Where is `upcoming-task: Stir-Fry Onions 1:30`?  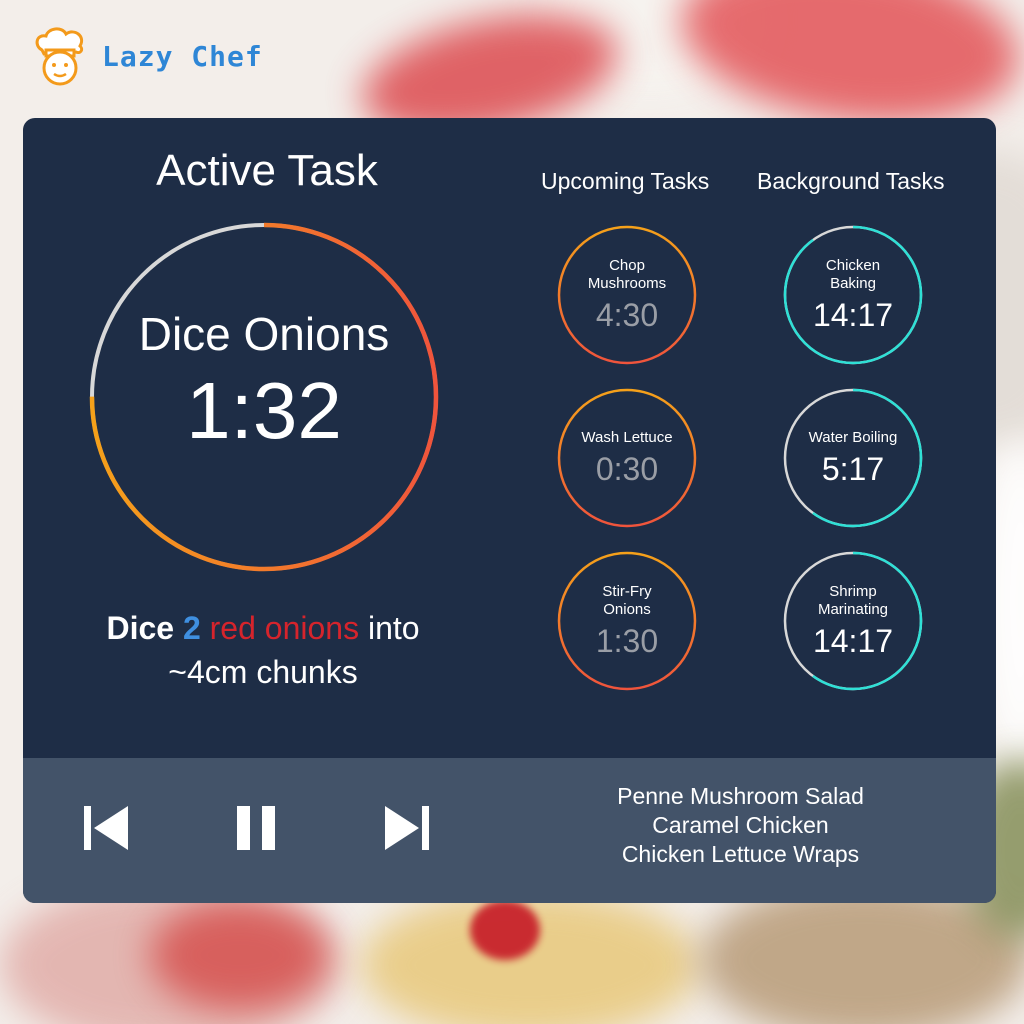 upcoming-task: Stir-Fry Onions 1:30 is located at coordinates (627, 621).